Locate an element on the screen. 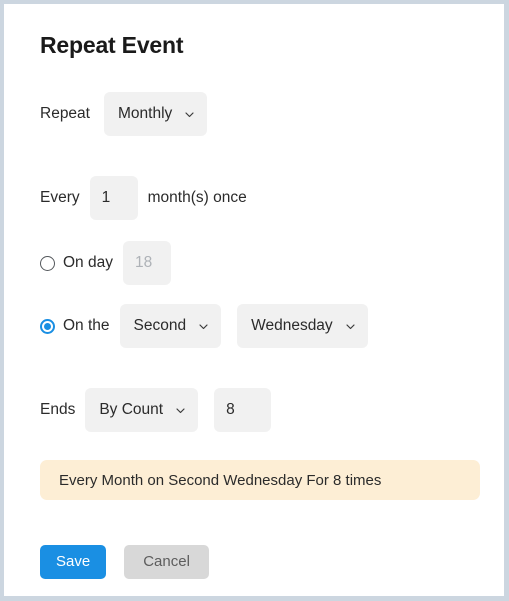  ends-mode-select: By Count is located at coordinates (142, 410).